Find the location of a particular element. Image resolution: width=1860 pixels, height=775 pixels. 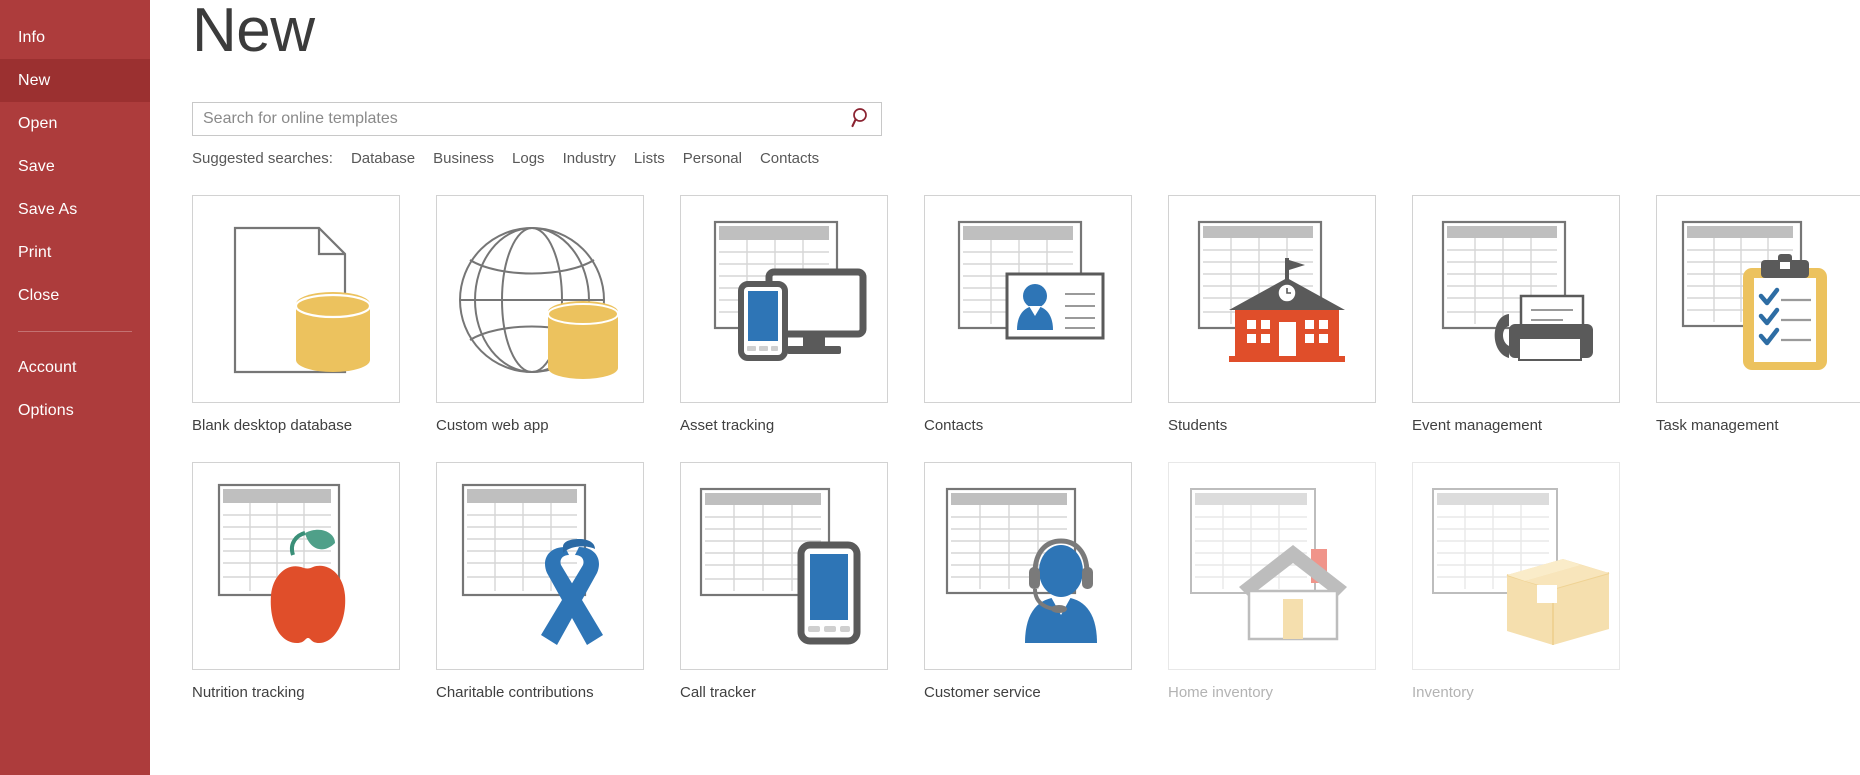

template-card-event-management: Event management is located at coordinates (1534, 314).